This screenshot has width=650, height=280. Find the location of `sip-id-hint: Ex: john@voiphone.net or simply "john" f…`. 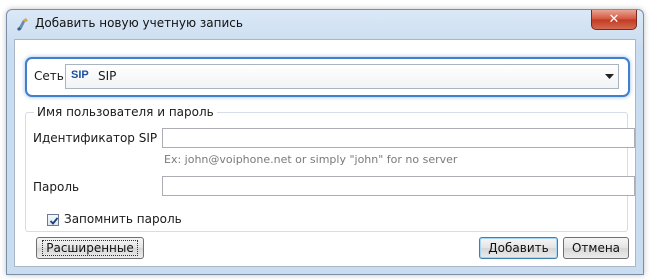

sip-id-hint: Ex: john@voiphone.net or simply "john" f… is located at coordinates (311, 159).